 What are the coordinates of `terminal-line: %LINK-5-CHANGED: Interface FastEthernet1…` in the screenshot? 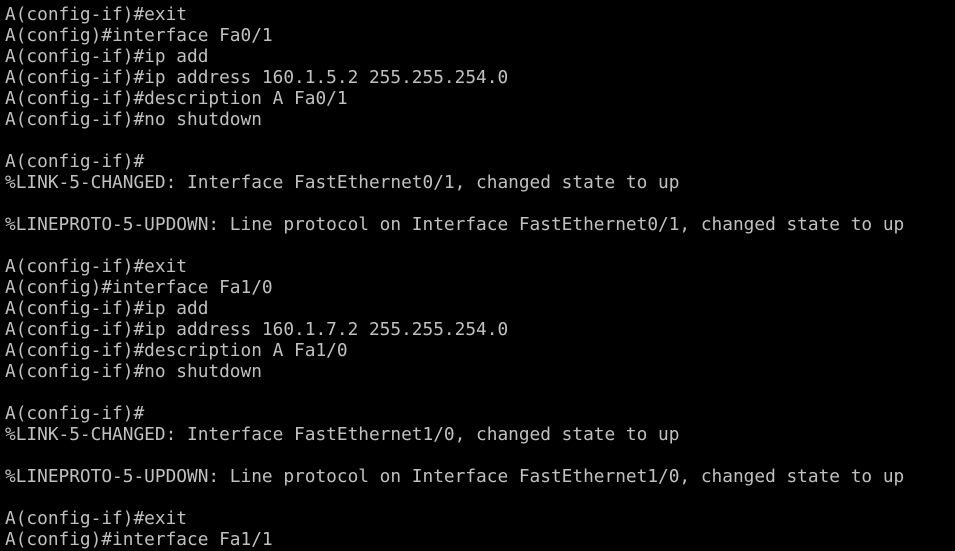 It's located at (342, 434).